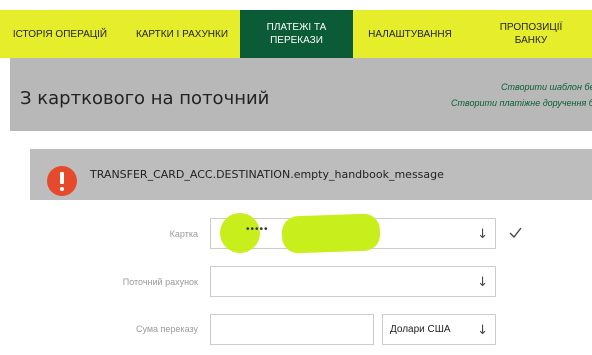  I want to click on create-payment-order-link: Створити платіжне доручення без, so click(521, 103).